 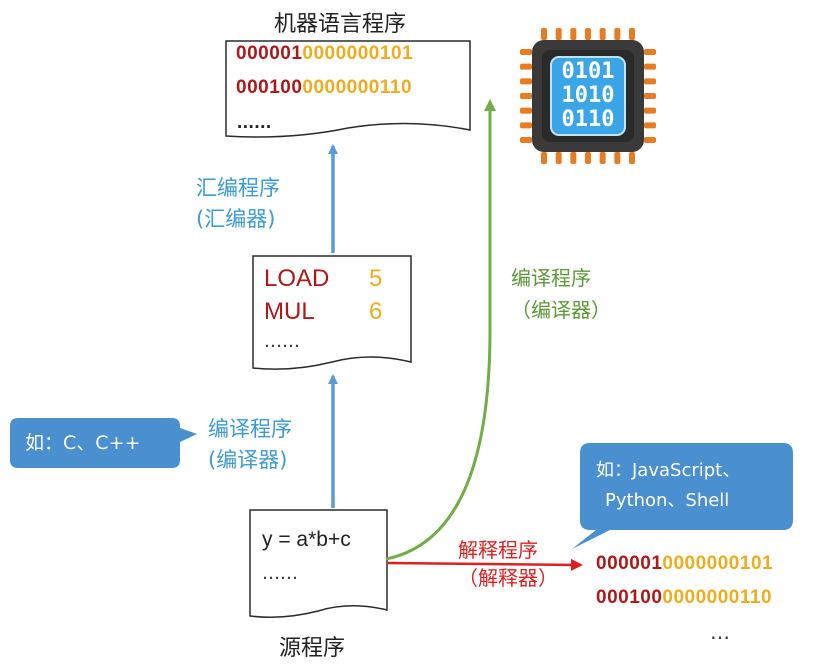 What do you see at coordinates (83, 443) in the screenshot?
I see `callout-c-text: 如：C、C++` at bounding box center [83, 443].